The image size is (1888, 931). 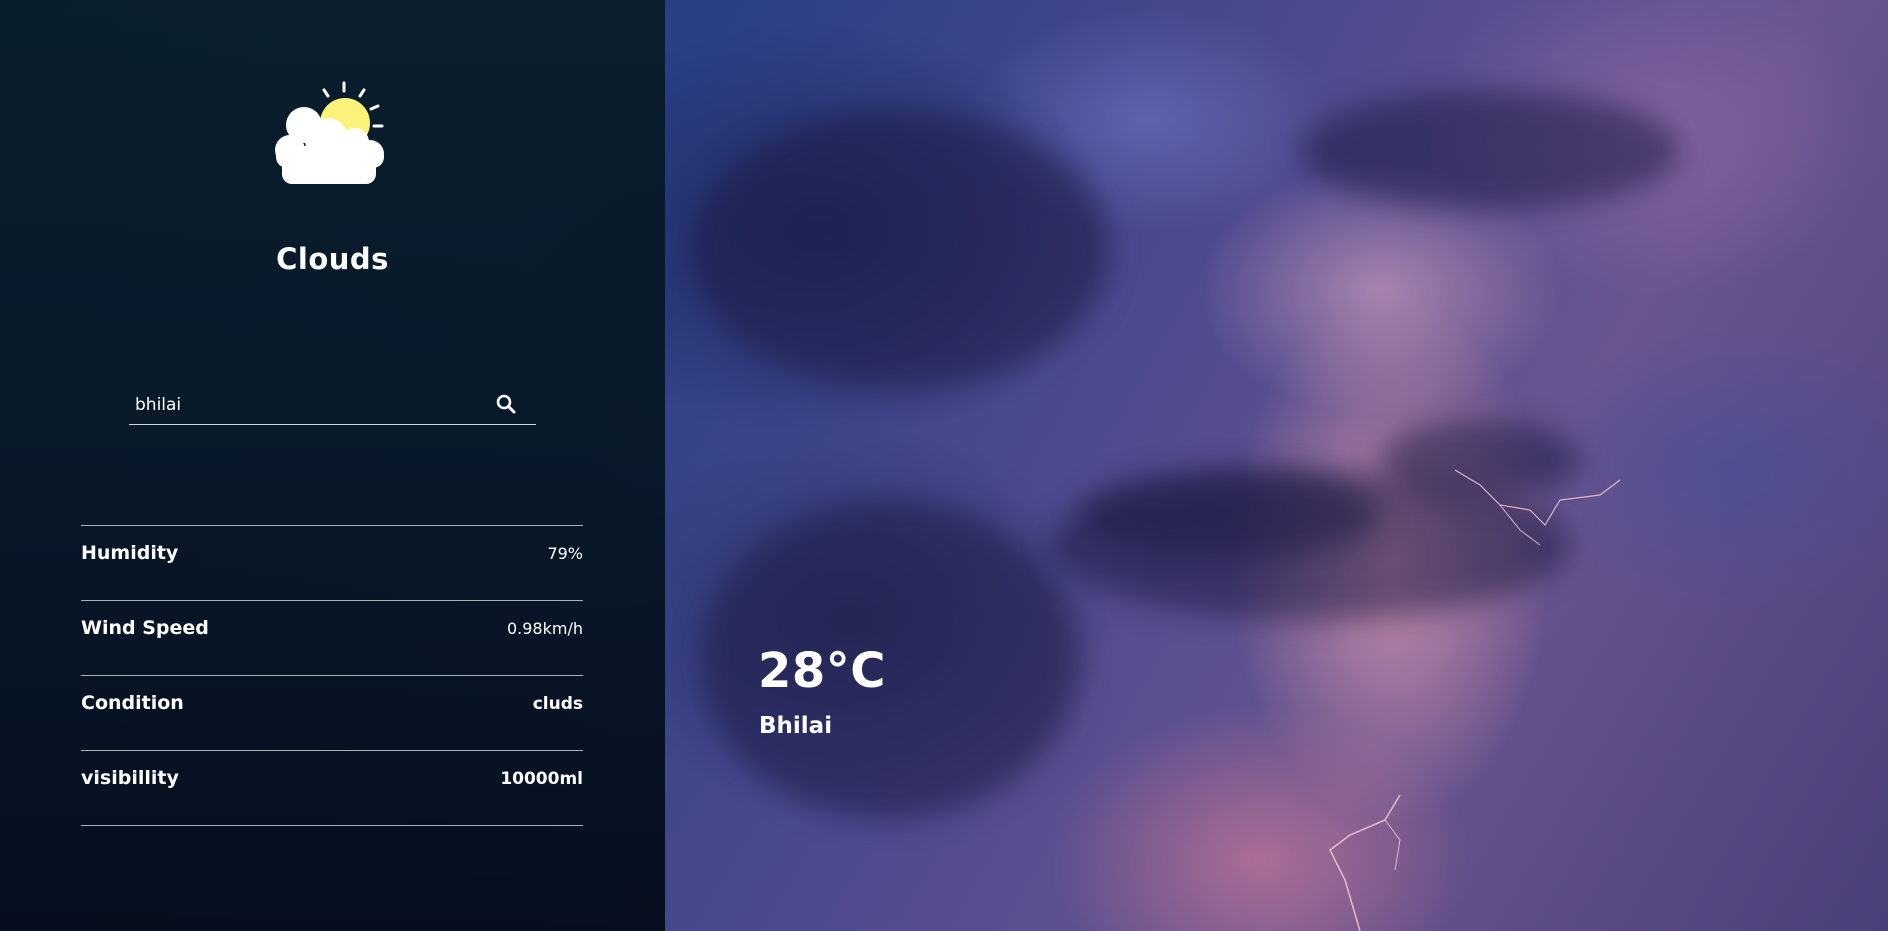 I want to click on detail-label: Condition, so click(x=132, y=703).